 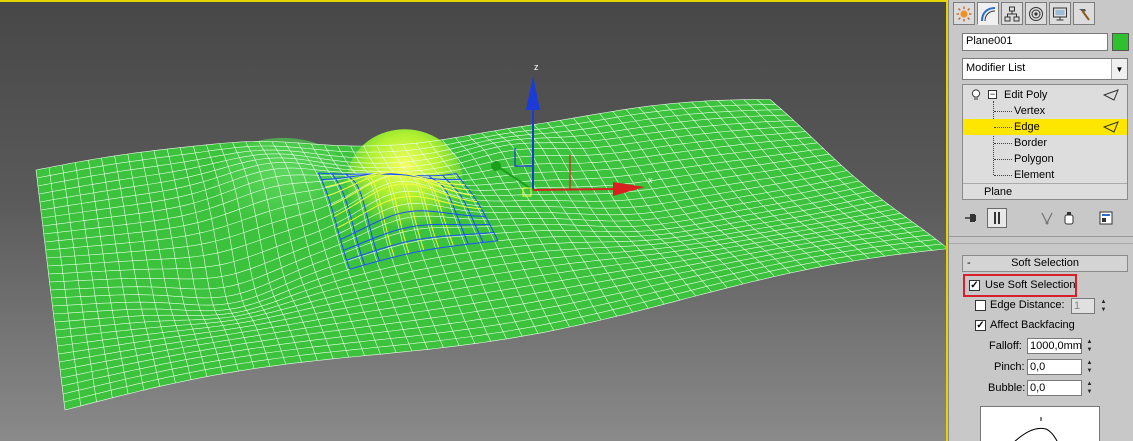 I want to click on z-axis-label: z, so click(x=536, y=67).